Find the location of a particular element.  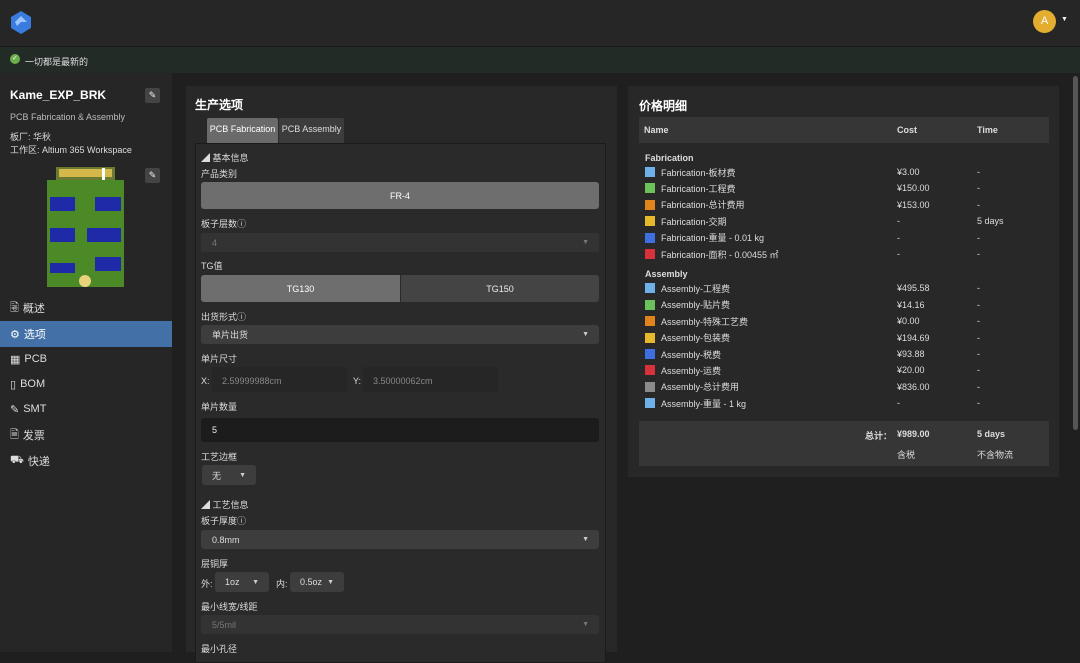

trace-select: 5/5mil ▼ is located at coordinates (400, 624).